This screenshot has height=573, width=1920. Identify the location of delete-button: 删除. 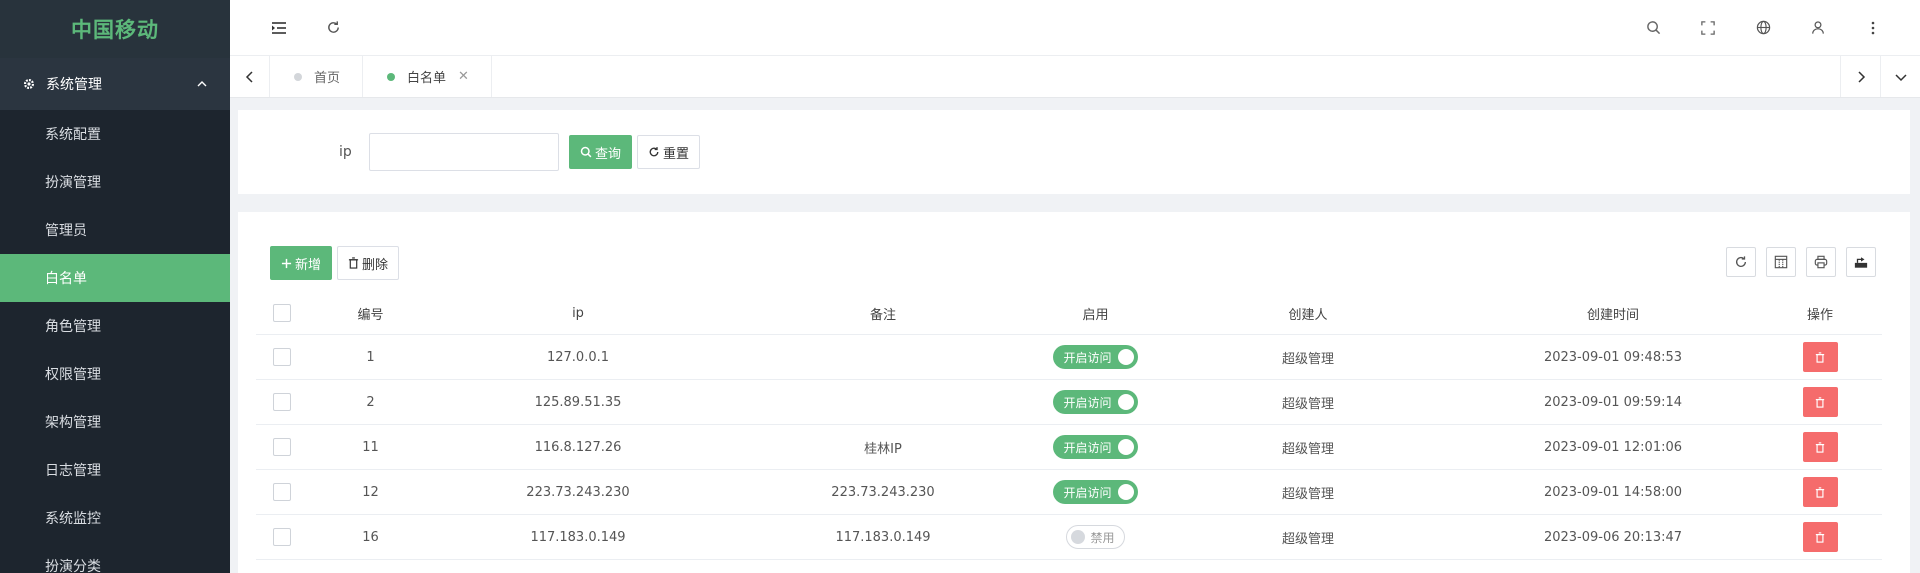
(368, 263).